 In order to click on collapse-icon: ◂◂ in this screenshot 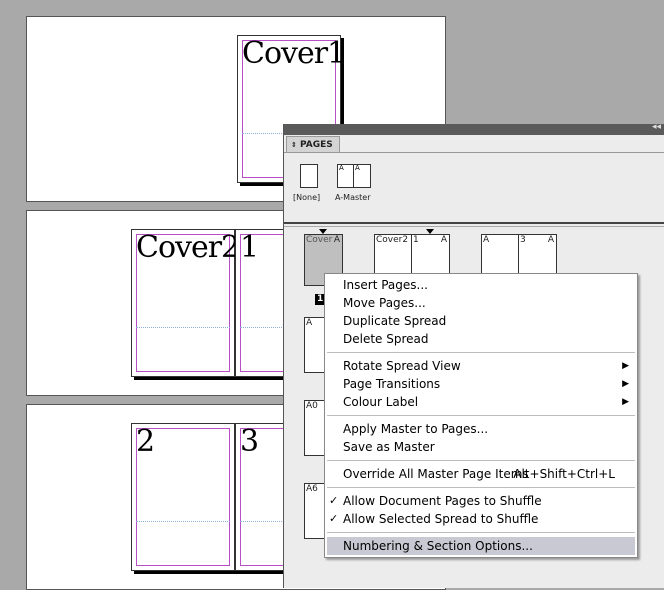, I will do `click(656, 127)`.